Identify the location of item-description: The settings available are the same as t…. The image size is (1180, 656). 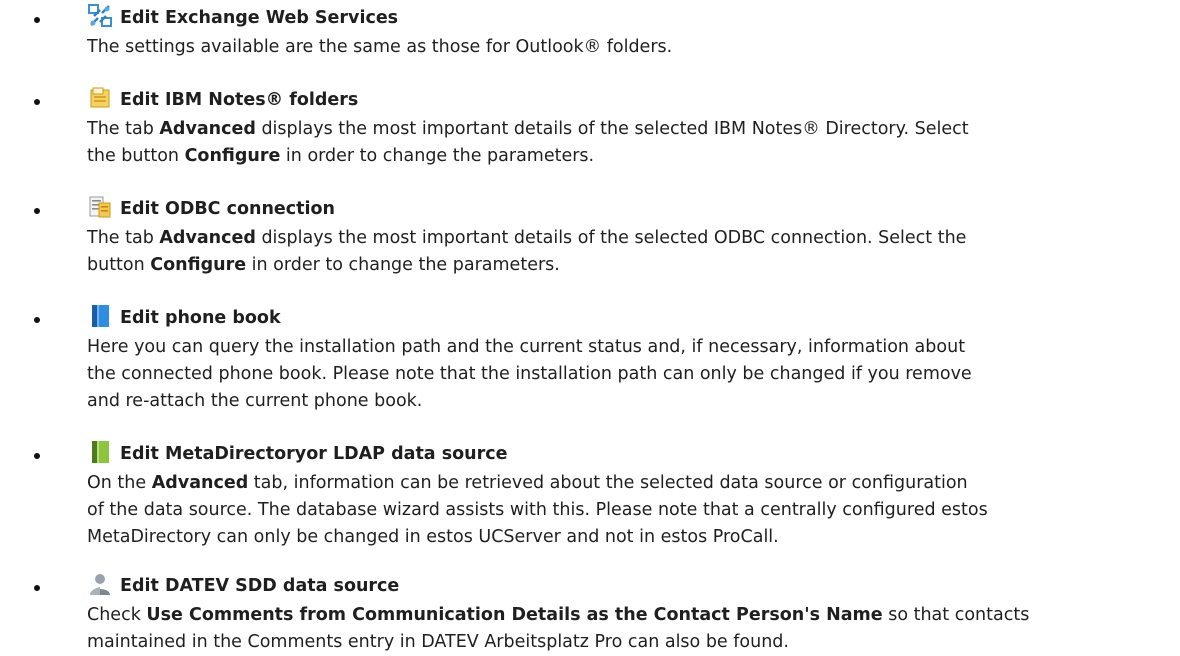
(622, 47).